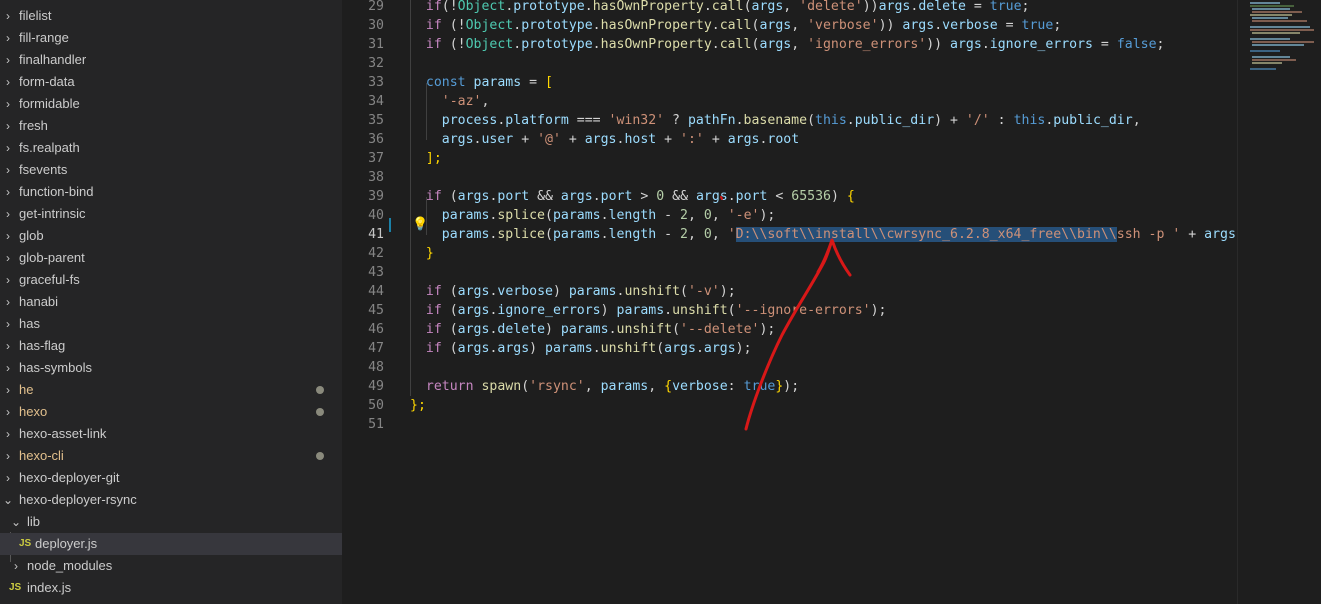 The image size is (1321, 604). I want to click on tree-folder-node-modules: › node_modules, so click(171, 566).